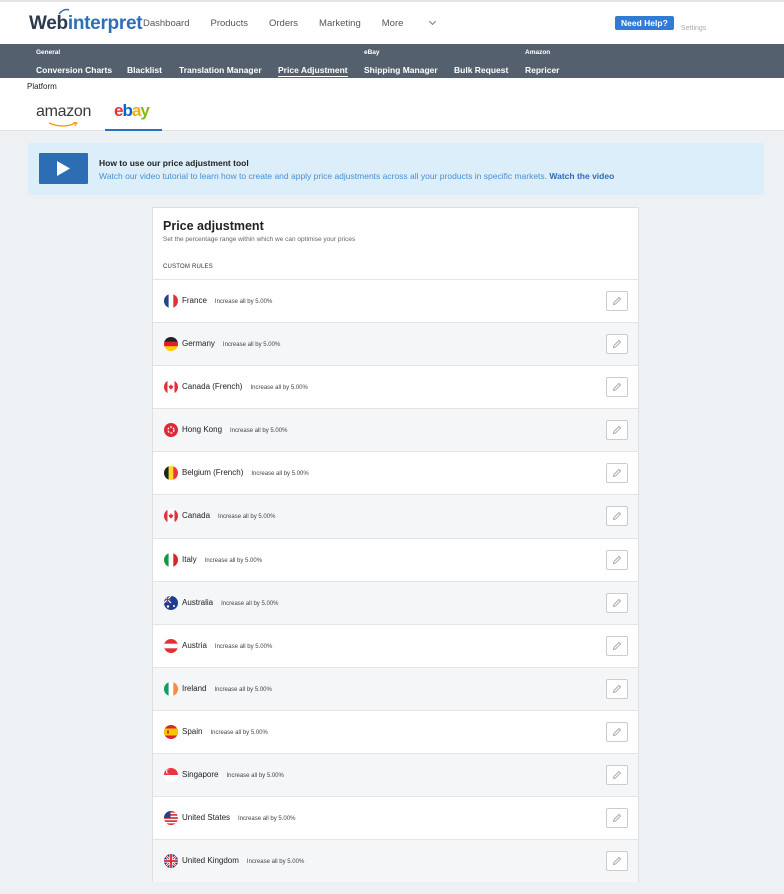 This screenshot has height=894, width=784. I want to click on country-name: Spain, so click(192, 731).